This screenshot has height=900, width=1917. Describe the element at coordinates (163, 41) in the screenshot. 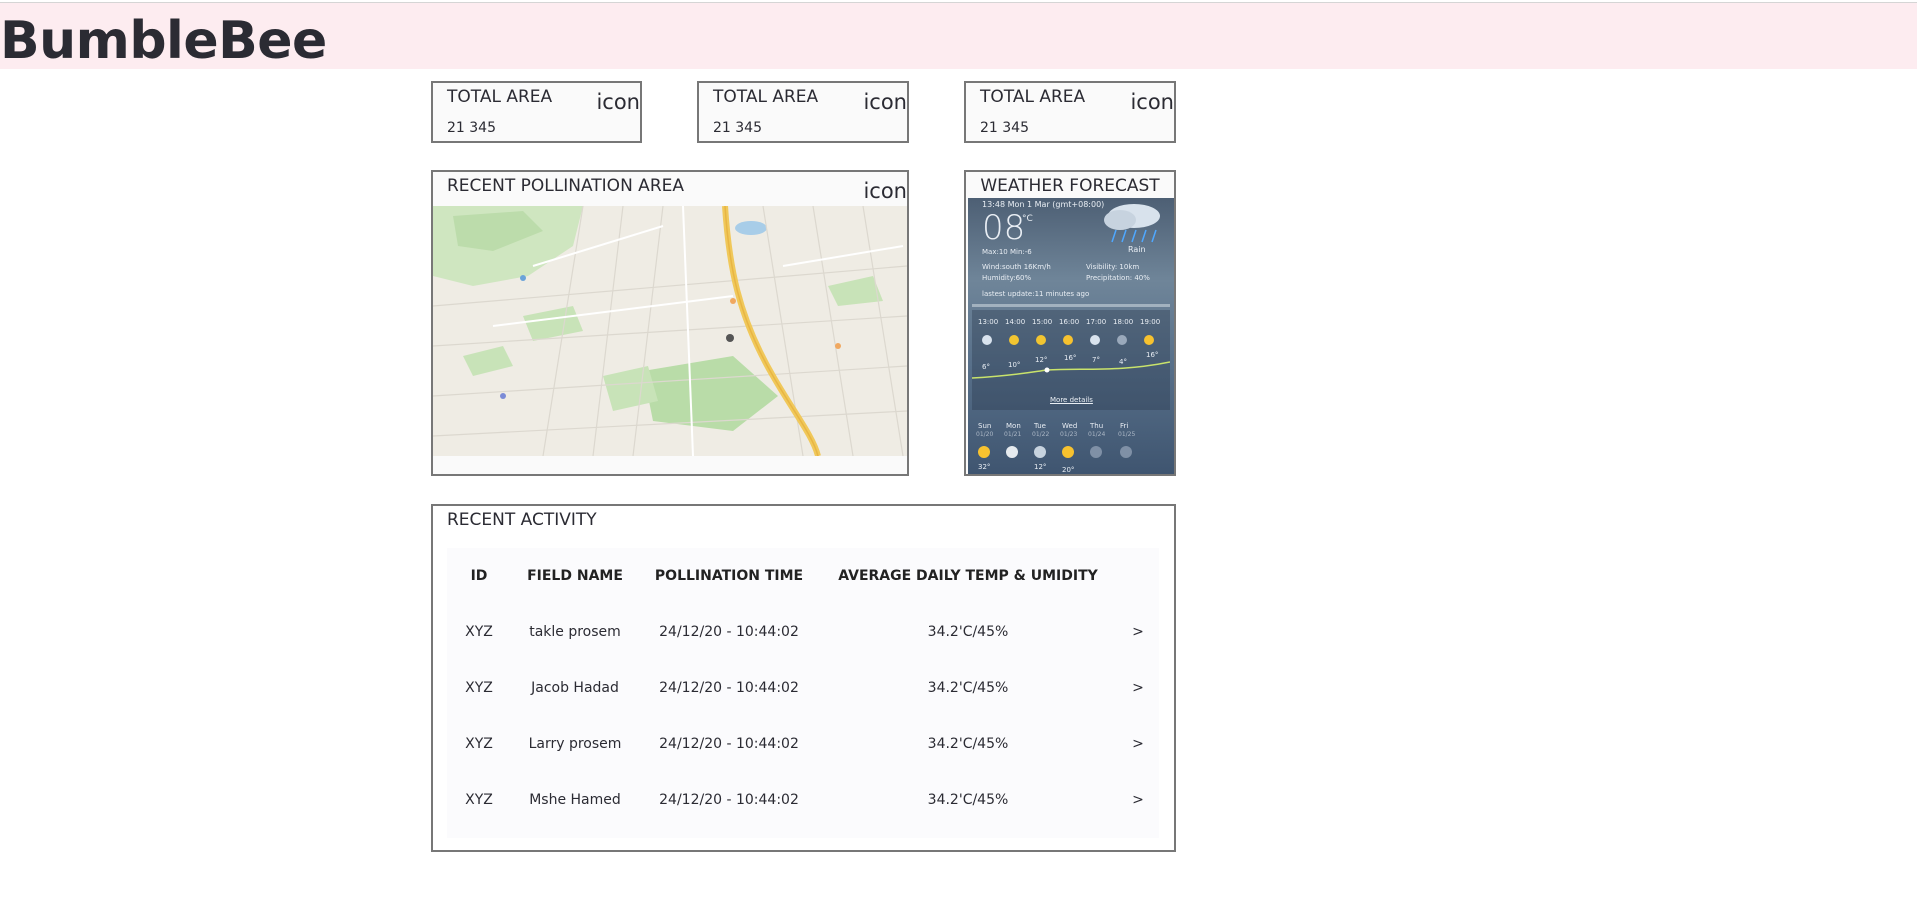

I see `app-brand: BumbleBee` at that location.